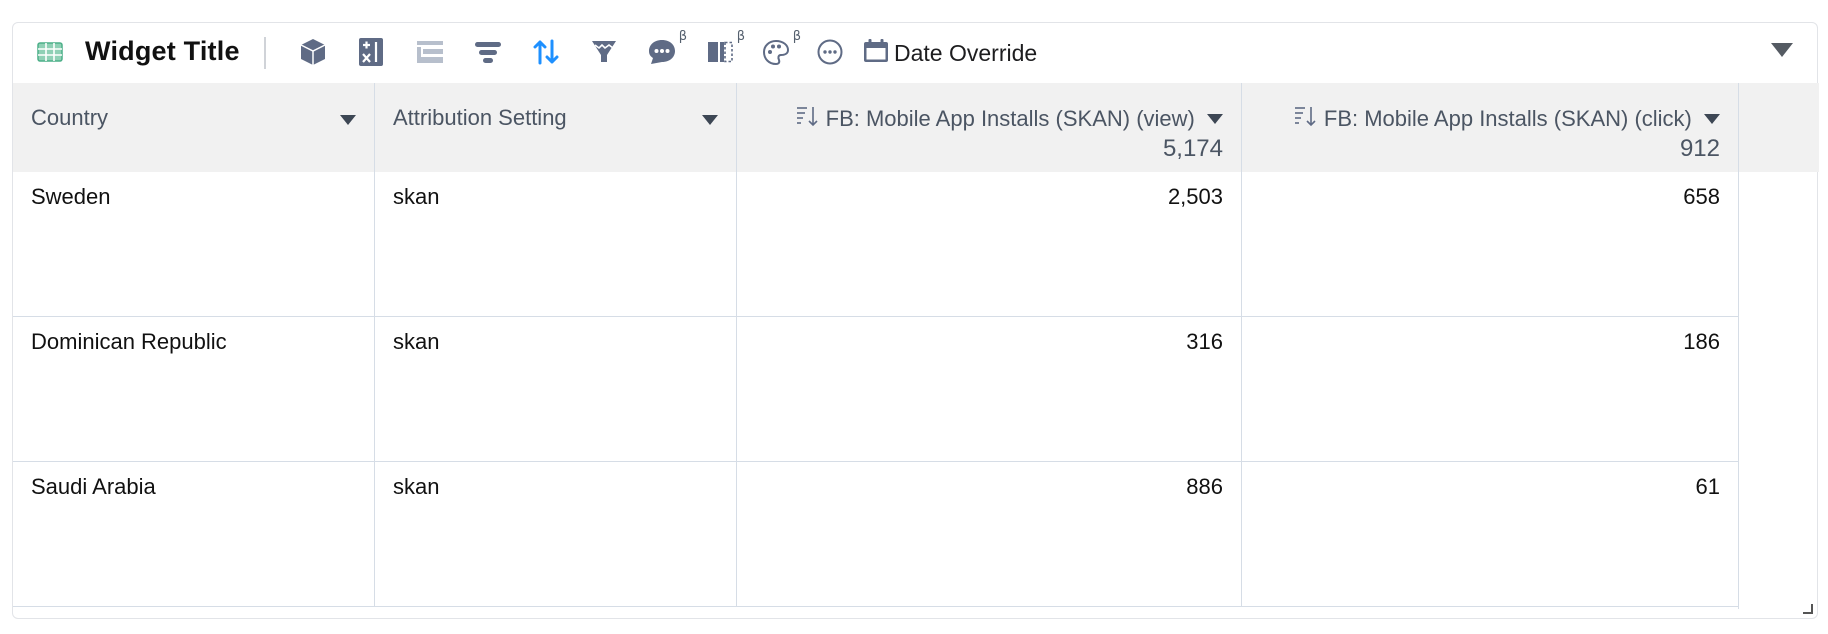 The image size is (1828, 634). What do you see at coordinates (546, 52) in the screenshot?
I see `sort-arrows-icon` at bounding box center [546, 52].